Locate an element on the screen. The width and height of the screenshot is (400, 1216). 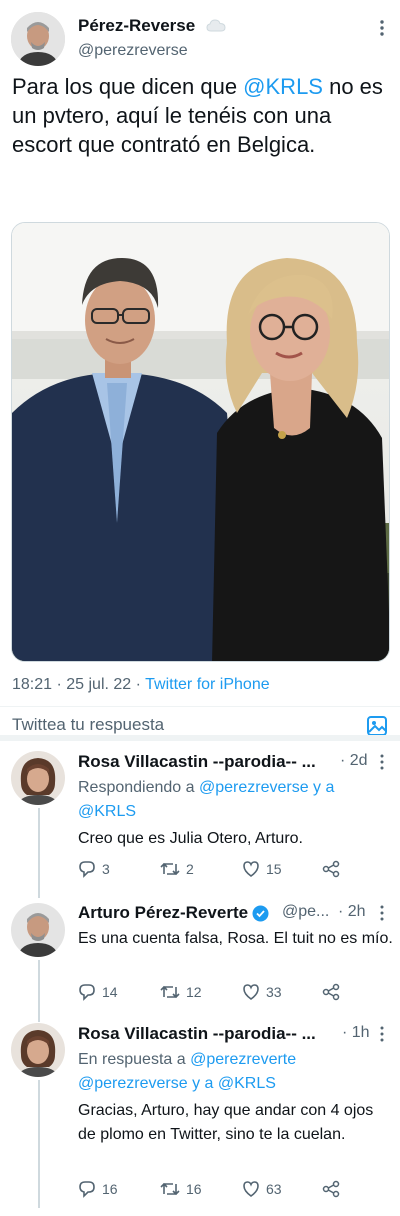
like-button: 33 is located at coordinates (262, 992).